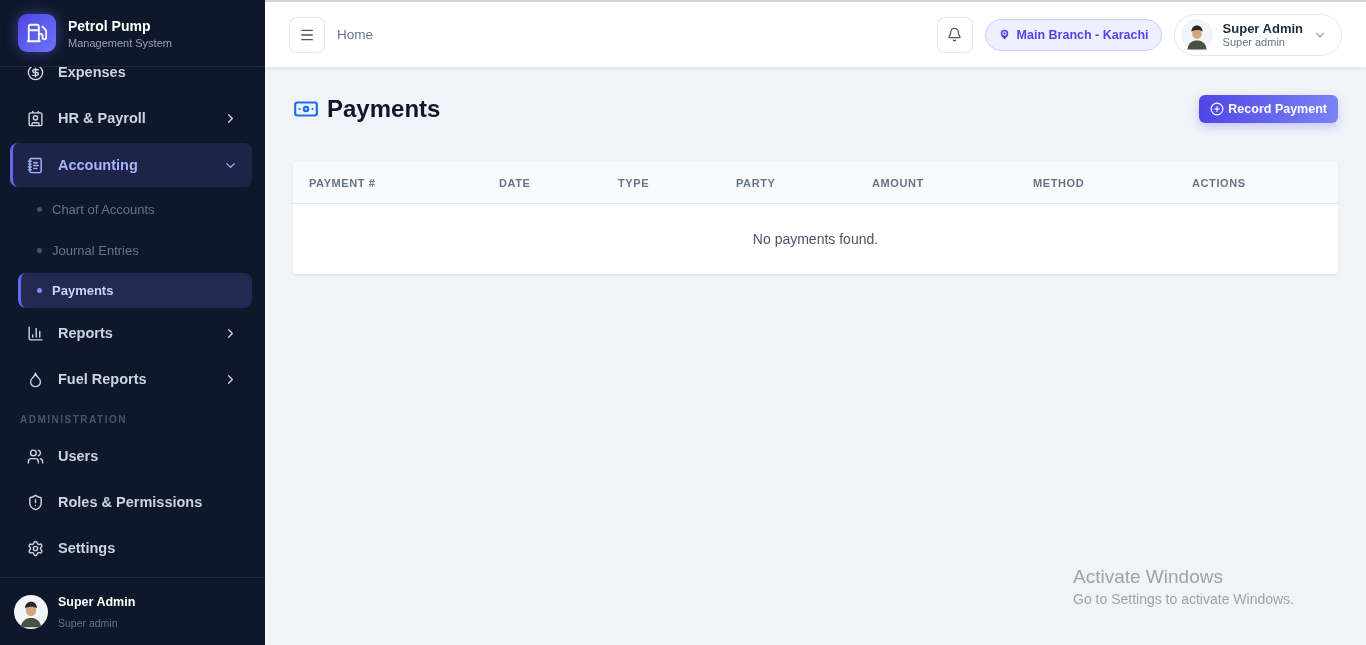  What do you see at coordinates (131, 80) in the screenshot?
I see `sidebar-item: Expenses` at bounding box center [131, 80].